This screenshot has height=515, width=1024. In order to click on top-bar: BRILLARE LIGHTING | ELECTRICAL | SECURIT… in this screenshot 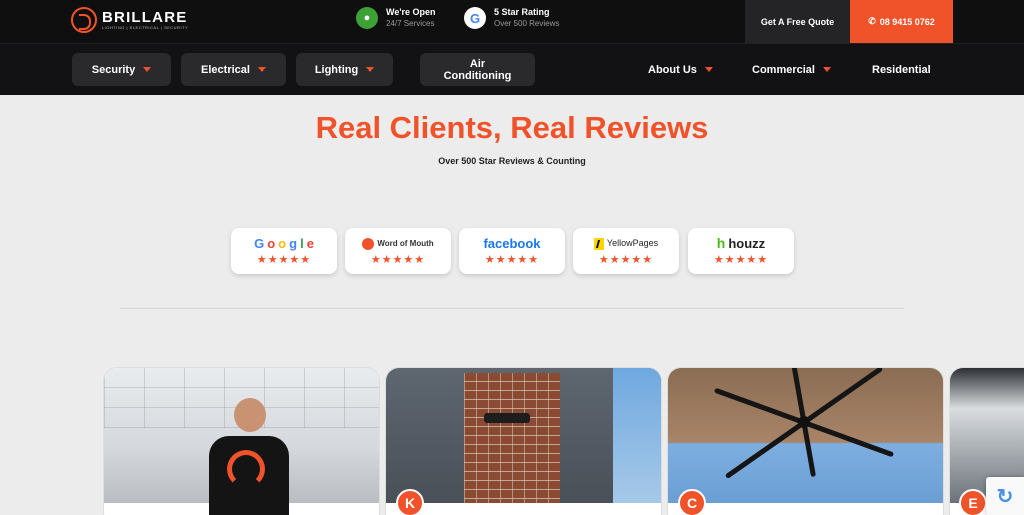, I will do `click(512, 21)`.